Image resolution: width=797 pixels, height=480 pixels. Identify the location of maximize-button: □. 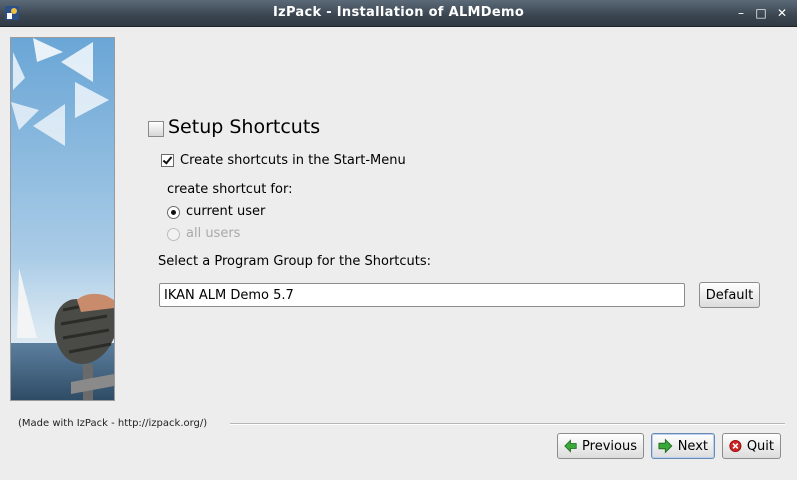
(761, 13).